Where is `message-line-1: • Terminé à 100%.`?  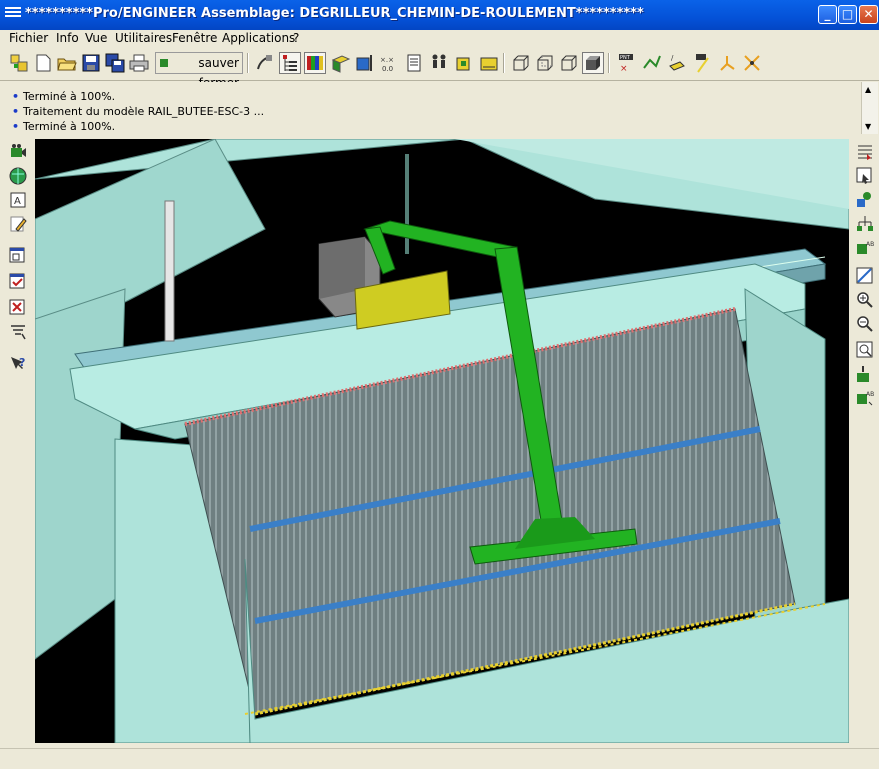
message-line-1: • Terminé à 100%. is located at coordinates (63, 96).